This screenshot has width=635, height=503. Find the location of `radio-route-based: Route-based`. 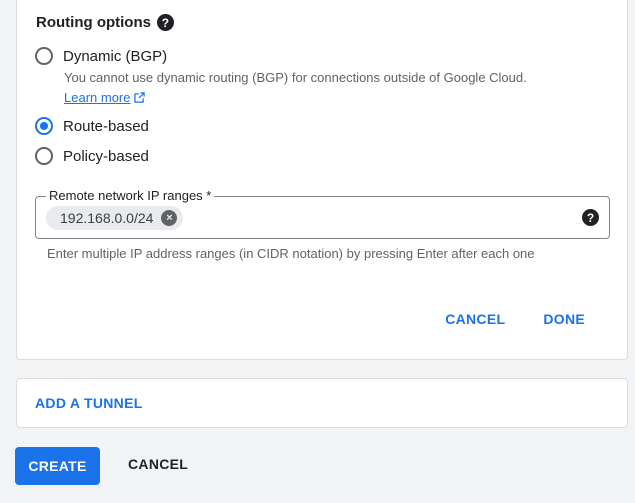

radio-route-based: Route-based is located at coordinates (92, 126).